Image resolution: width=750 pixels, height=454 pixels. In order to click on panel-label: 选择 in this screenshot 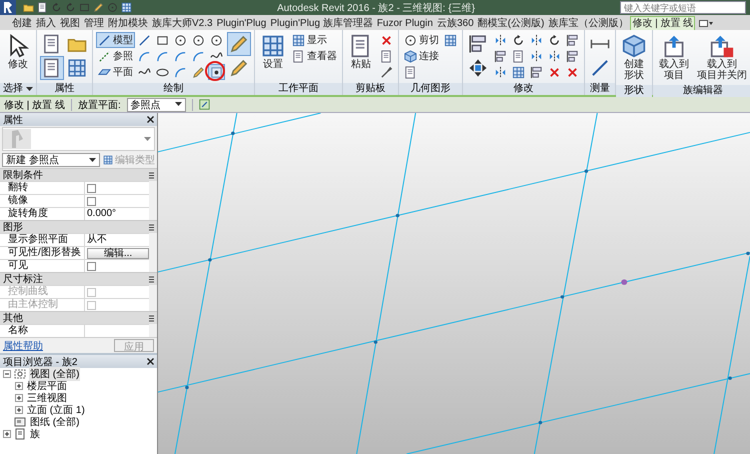, I will do `click(13, 89)`.